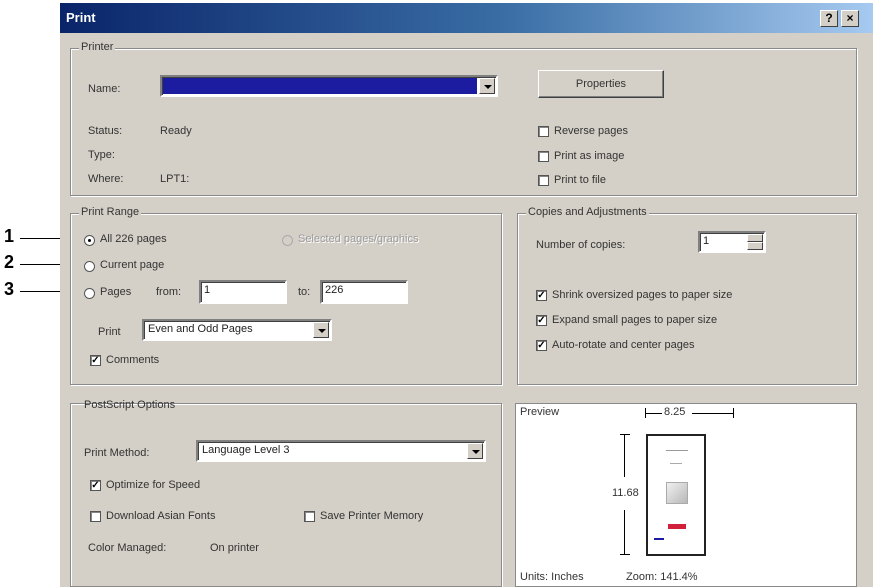 This screenshot has height=587, width=873. What do you see at coordinates (130, 405) in the screenshot?
I see `postscript-group-label: PostScript Options` at bounding box center [130, 405].